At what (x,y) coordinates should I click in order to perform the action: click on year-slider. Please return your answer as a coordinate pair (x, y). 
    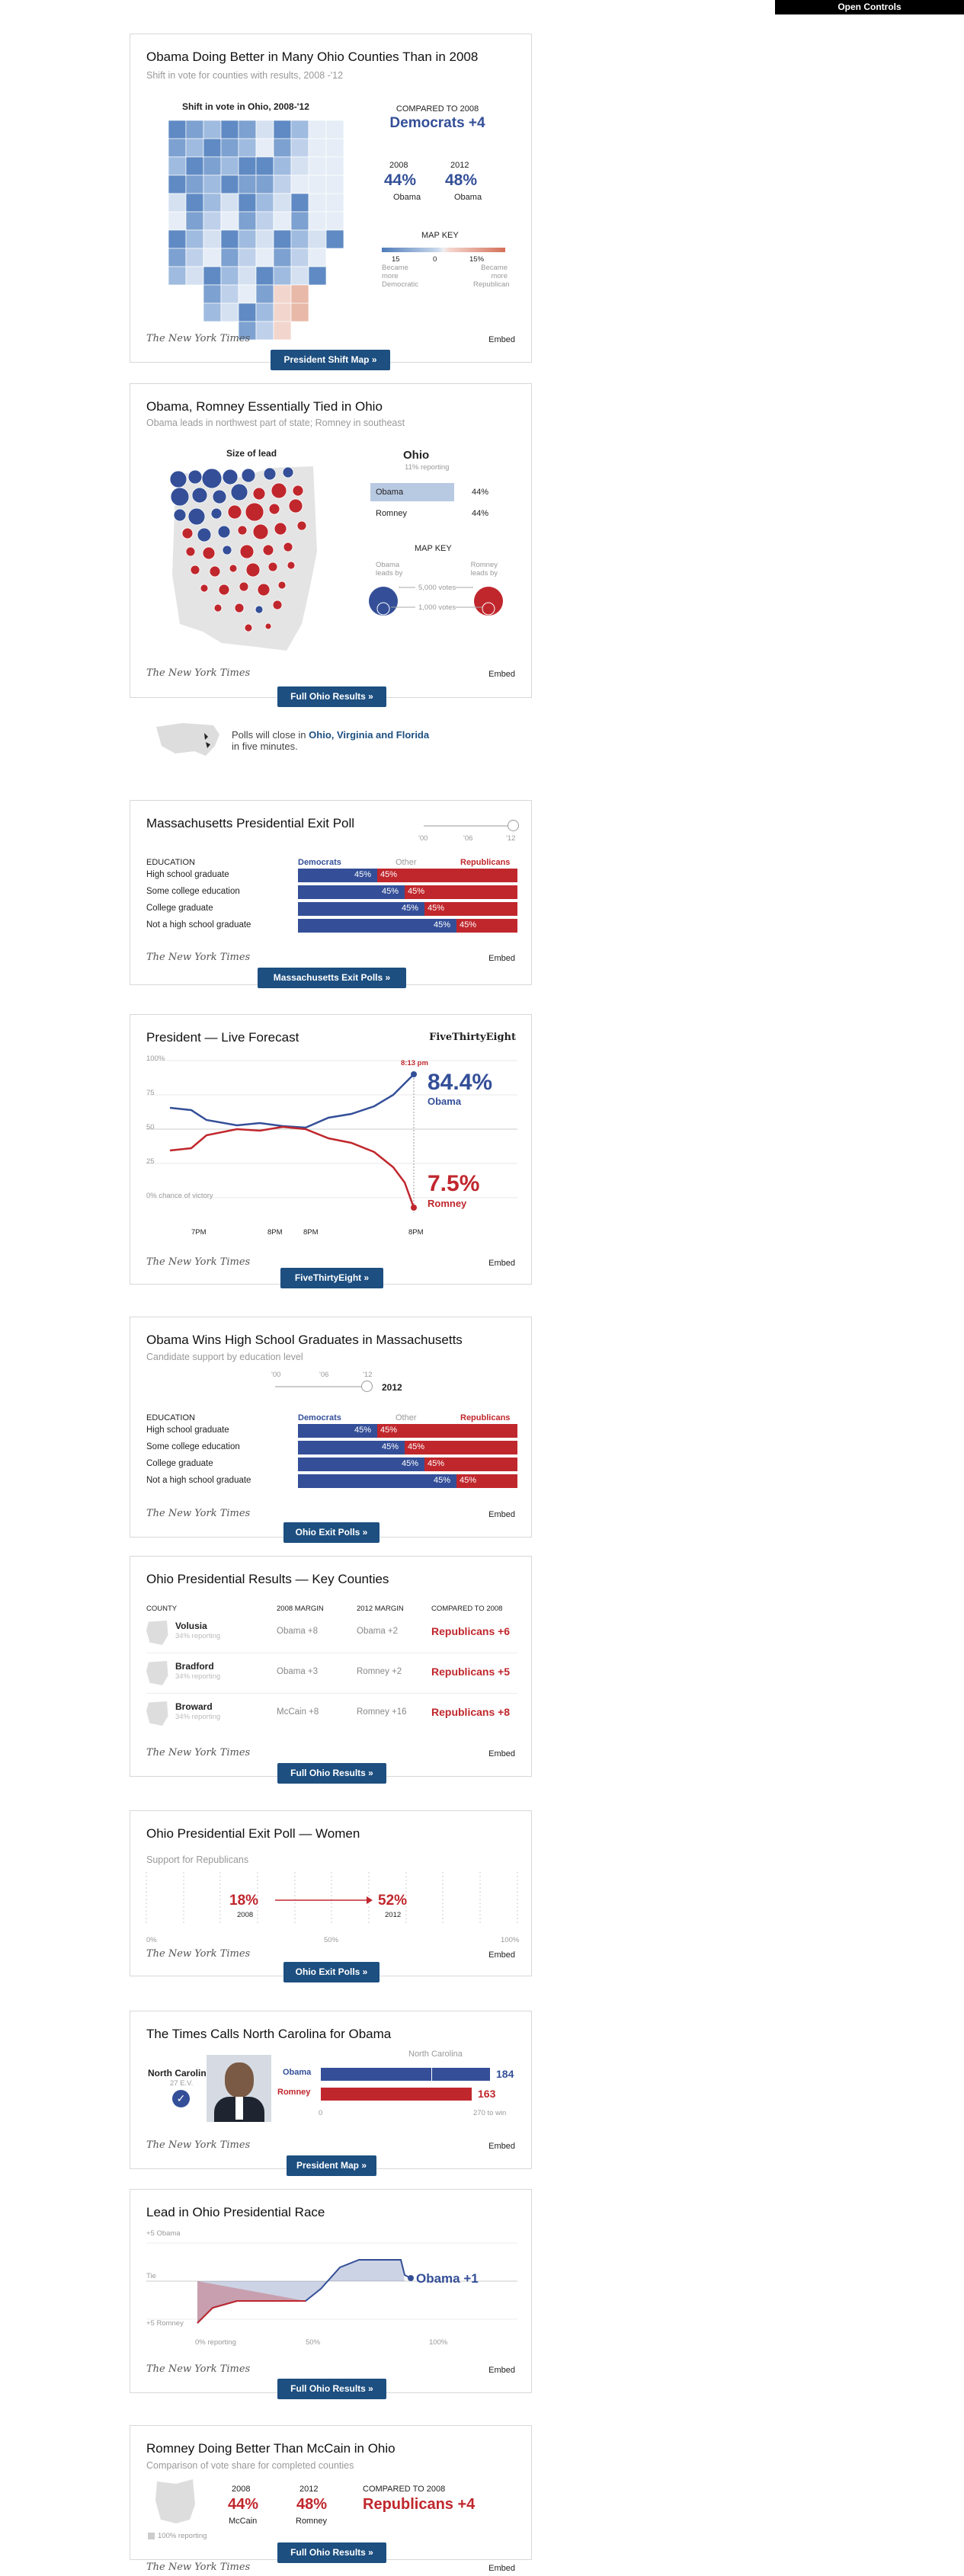
    Looking at the image, I should click on (322, 1386).